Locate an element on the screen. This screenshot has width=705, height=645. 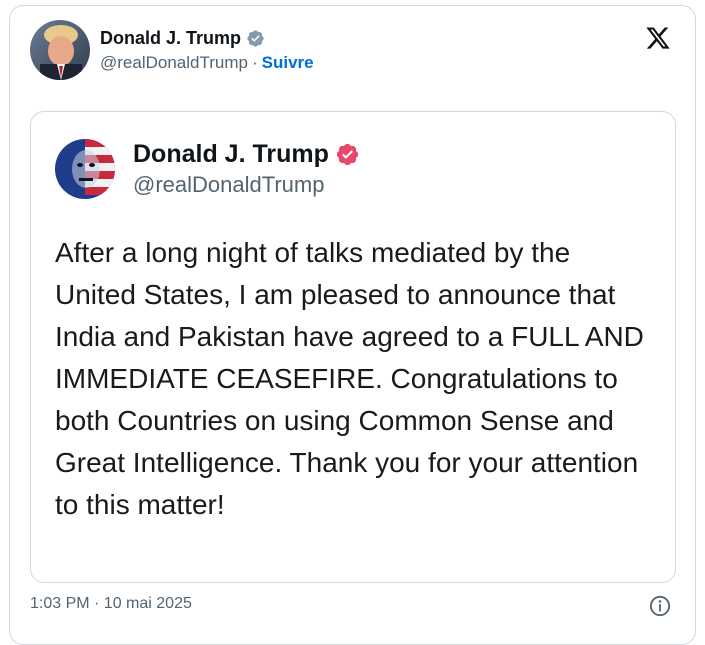
author-handle: @realDonaldTrump is located at coordinates (174, 62).